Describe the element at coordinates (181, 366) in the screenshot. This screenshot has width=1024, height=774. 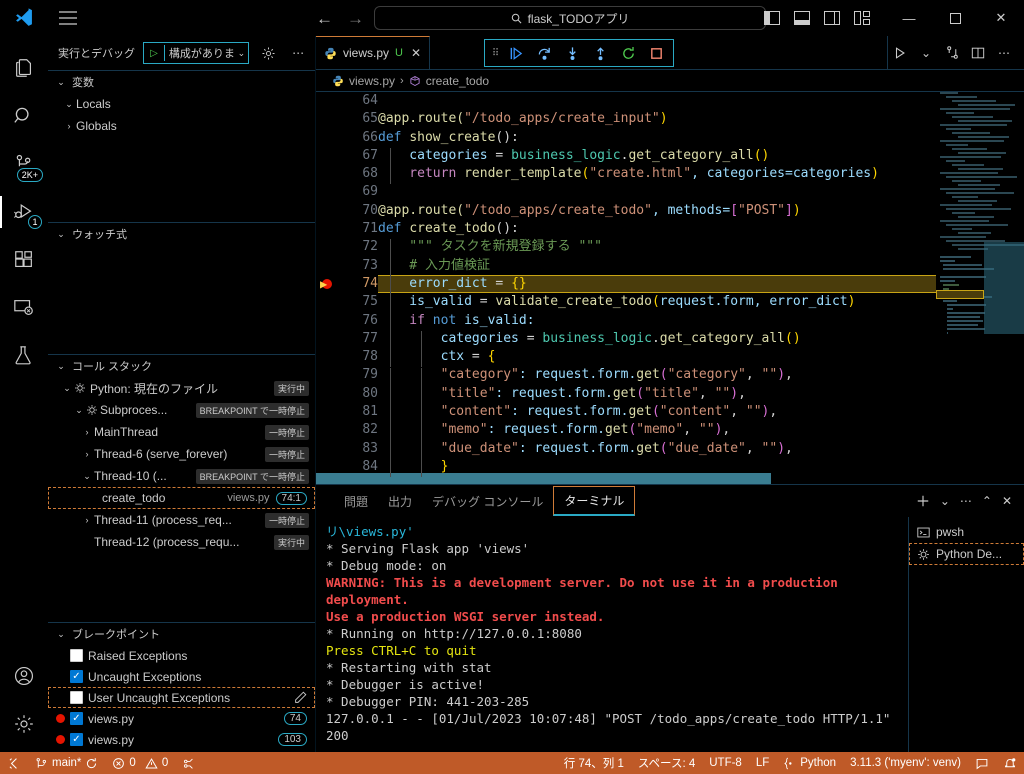
I see `call-stack-section-header: ⌄ コール スタック` at that location.